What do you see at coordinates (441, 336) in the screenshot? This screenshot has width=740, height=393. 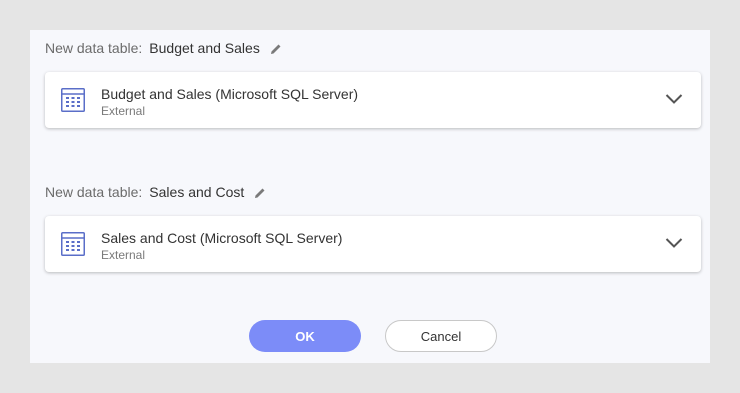 I see `cancel-button: Cancel` at bounding box center [441, 336].